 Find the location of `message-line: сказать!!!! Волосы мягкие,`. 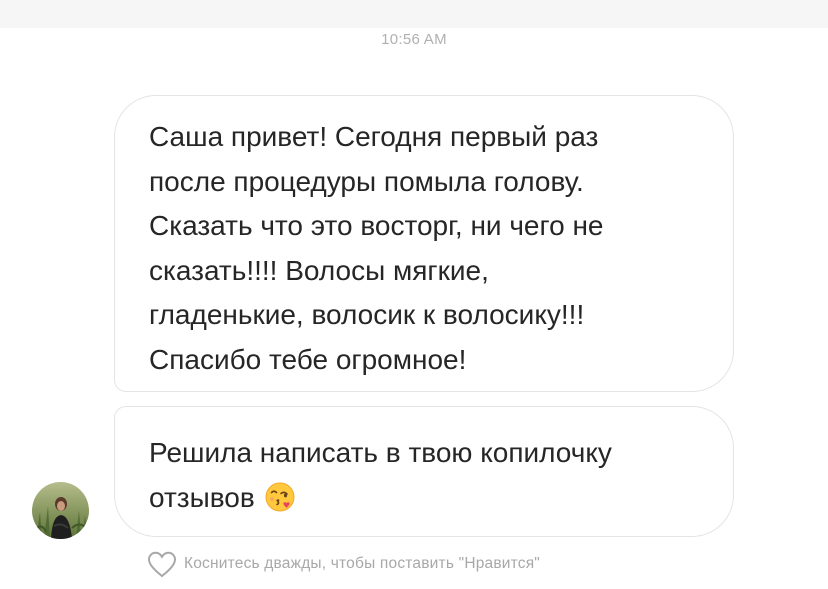

message-line: сказать!!!! Волосы мягкие, is located at coordinates (319, 270).